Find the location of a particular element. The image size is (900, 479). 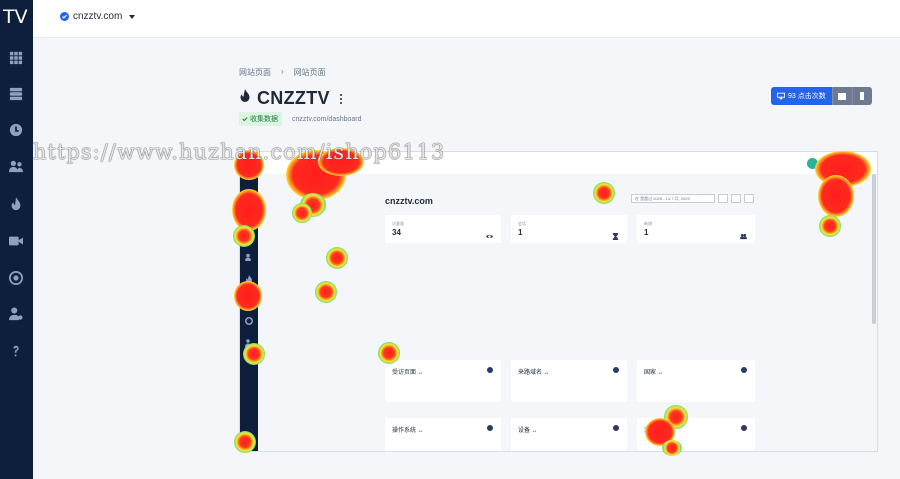

help-icon is located at coordinates (16, 351).